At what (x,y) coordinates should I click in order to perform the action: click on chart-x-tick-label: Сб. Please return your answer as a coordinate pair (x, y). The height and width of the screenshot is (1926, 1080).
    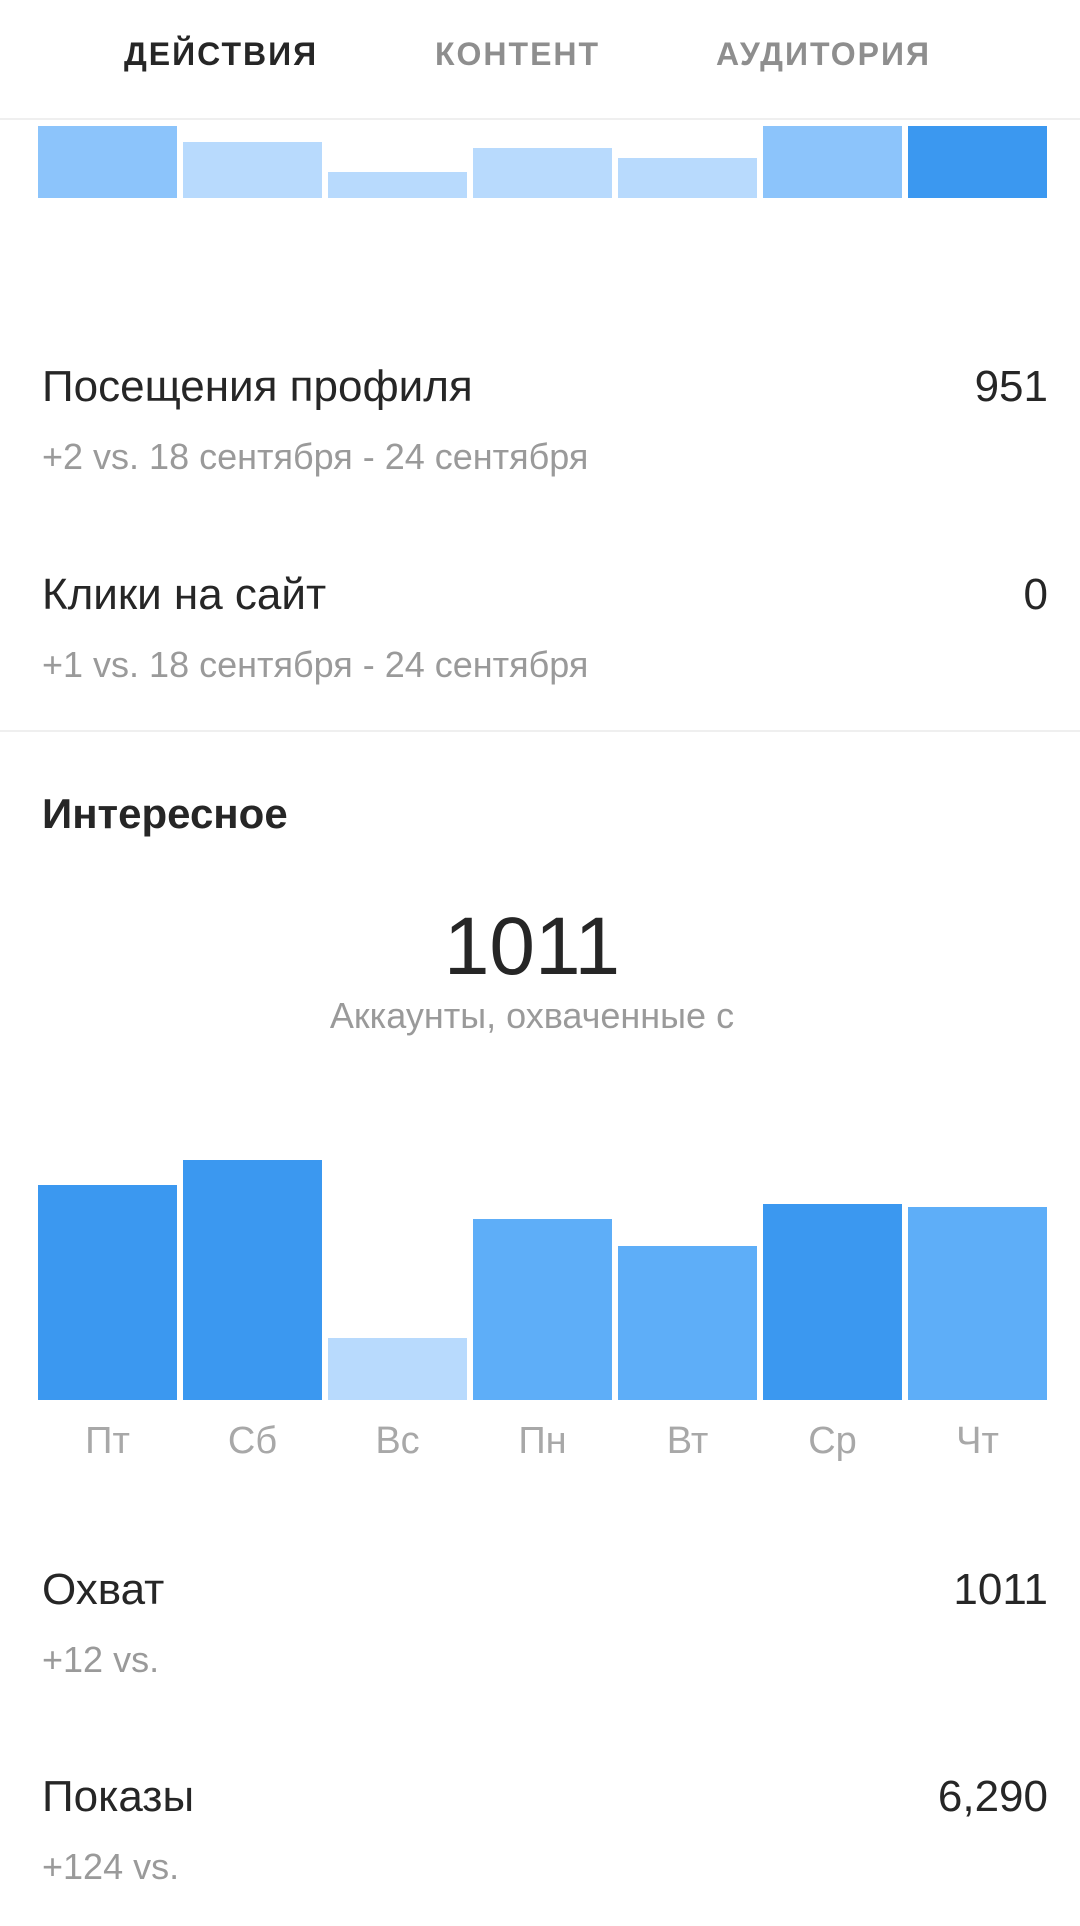
    Looking at the image, I should click on (252, 1441).